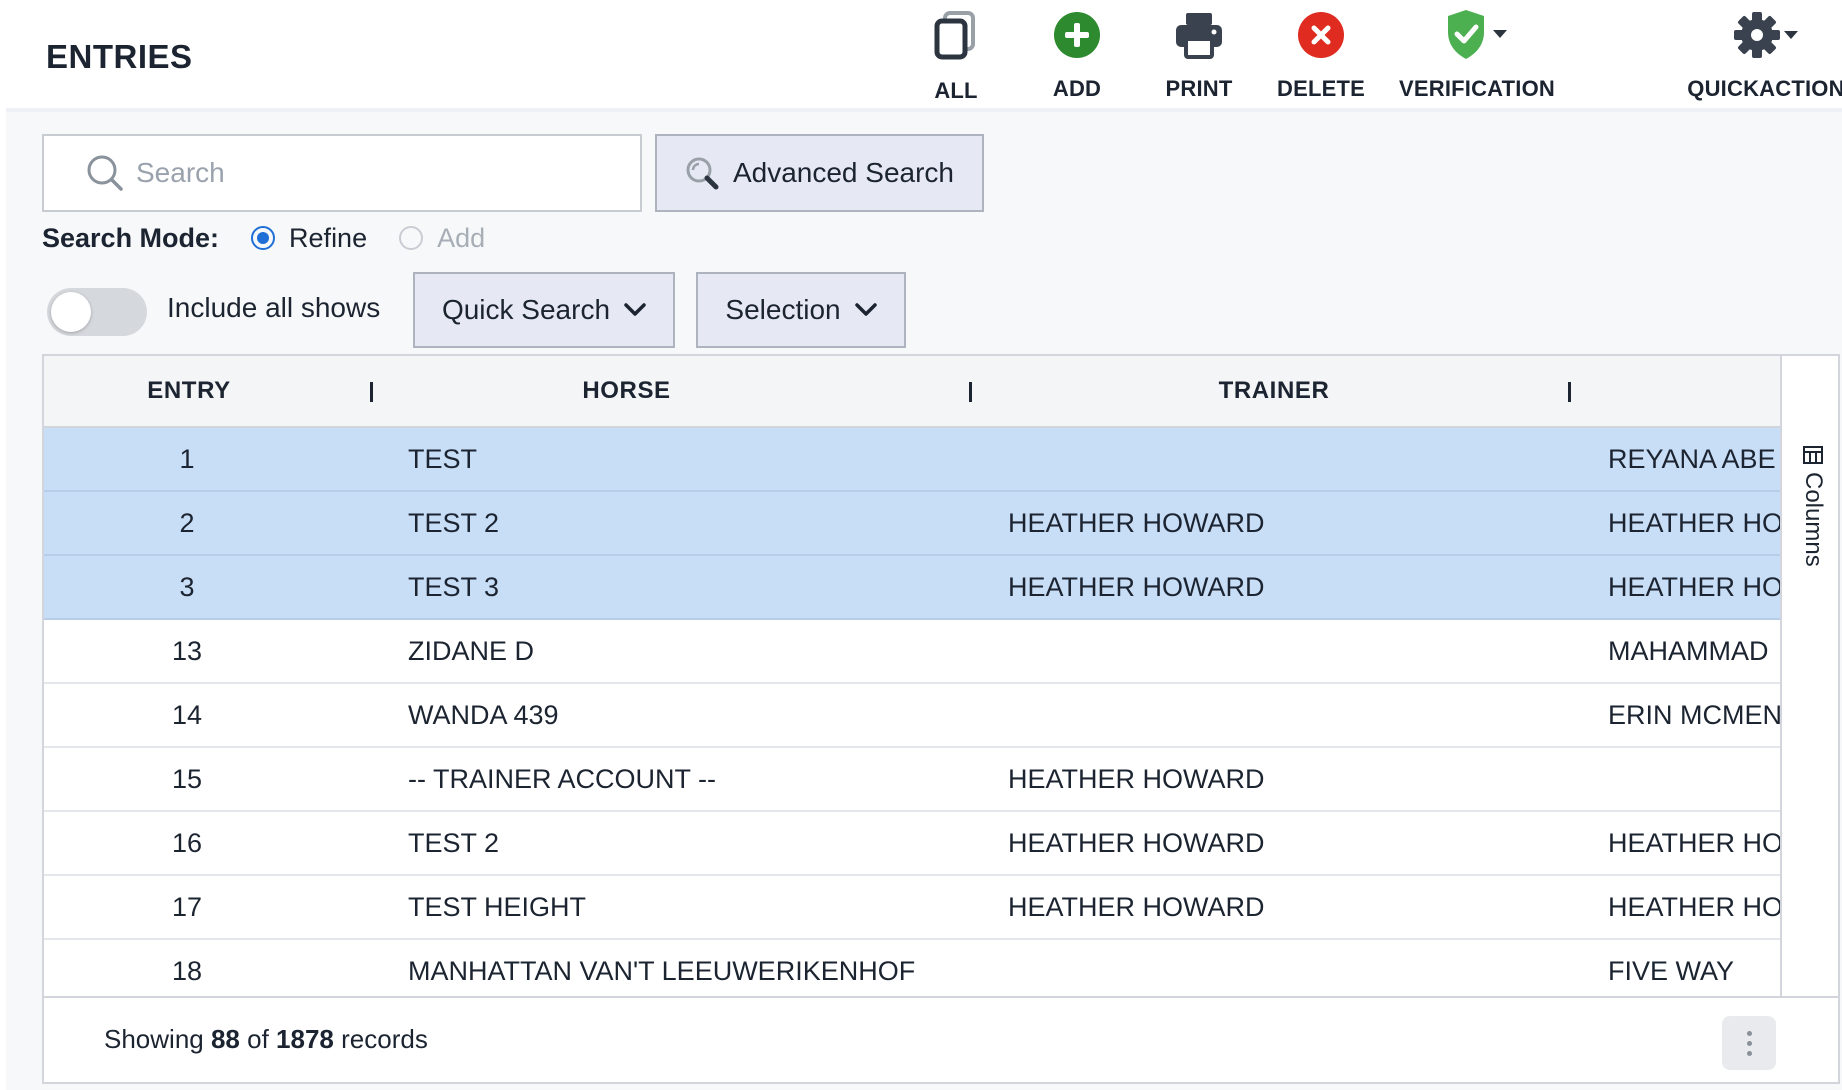 The width and height of the screenshot is (1842, 1090). Describe the element at coordinates (783, 309) in the screenshot. I see `selection-label: Selection` at that location.